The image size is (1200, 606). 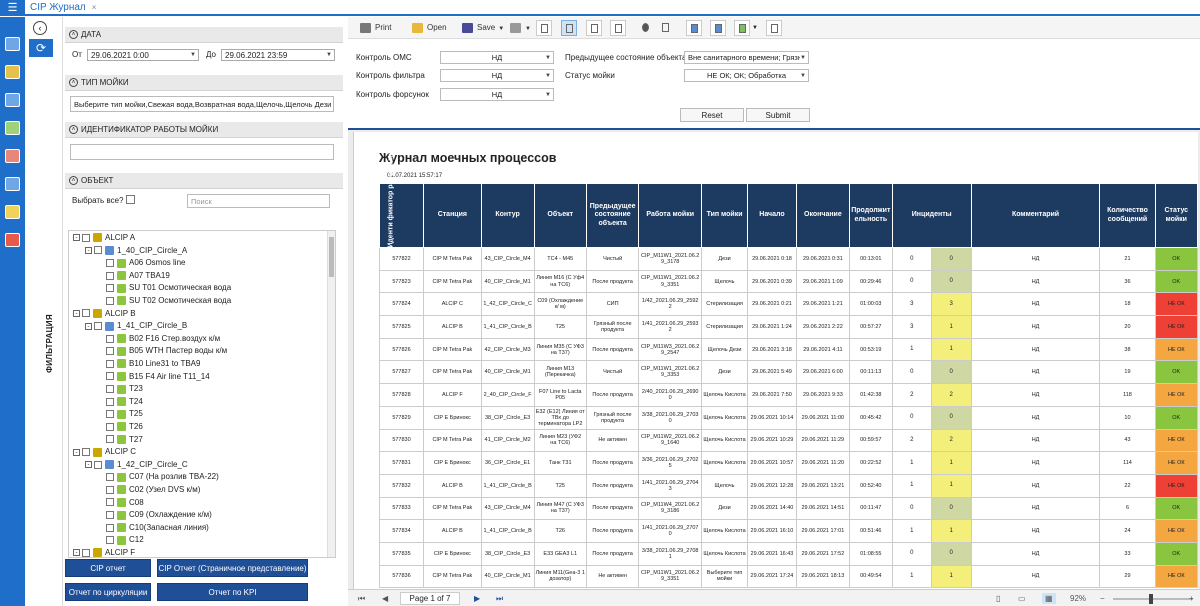 I want to click on scrollbar-thumb, so click(x=331, y=257).